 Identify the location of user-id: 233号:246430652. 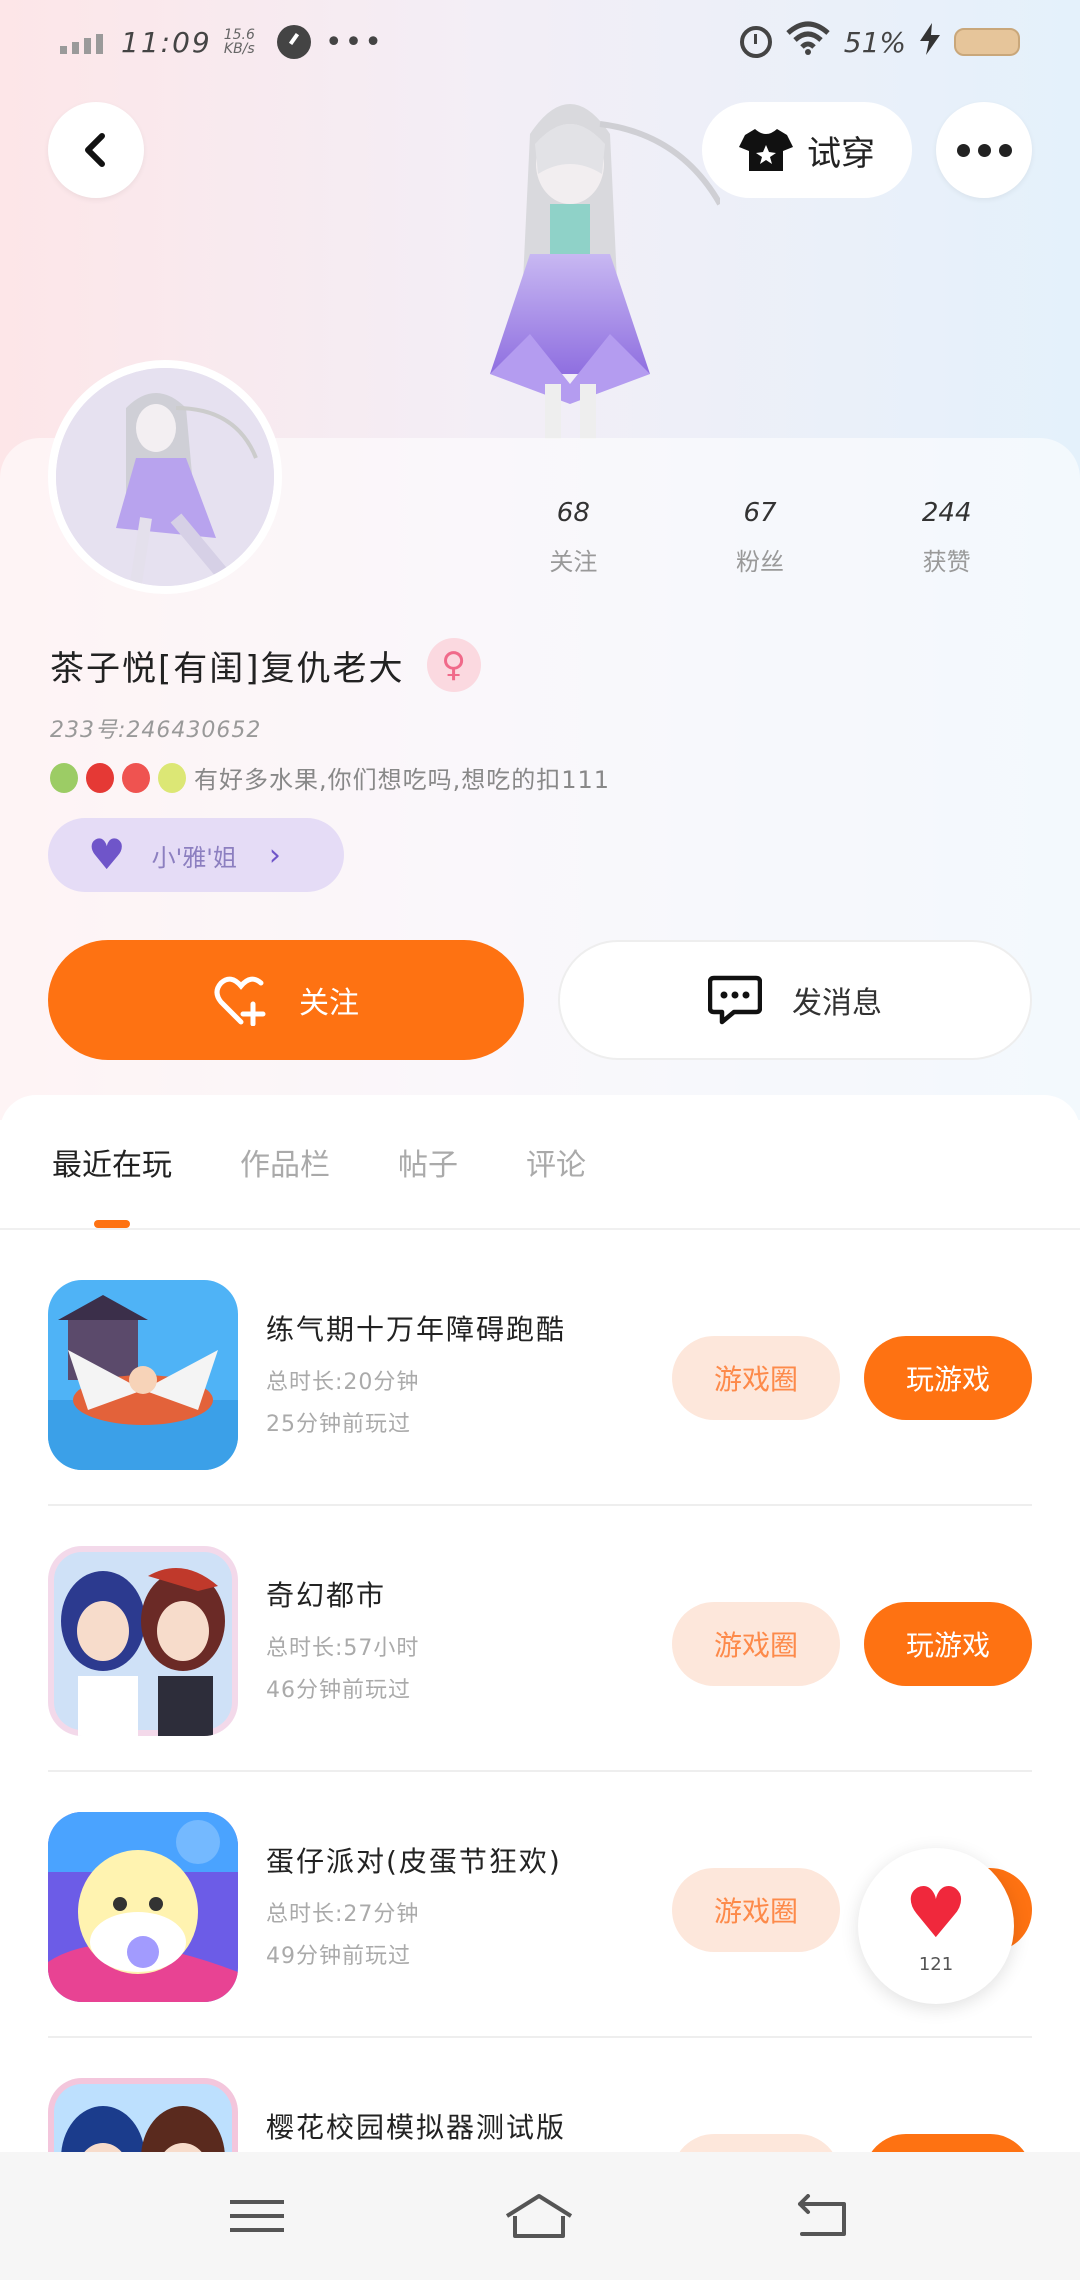
(156, 730).